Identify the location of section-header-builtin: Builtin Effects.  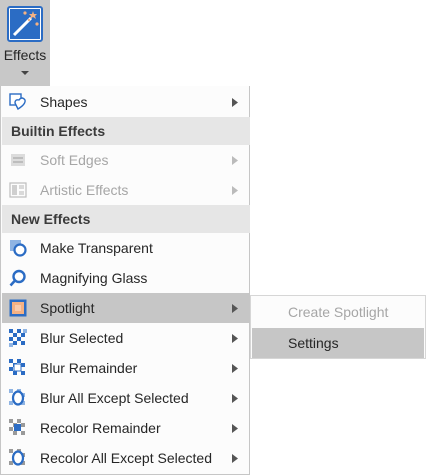
(126, 131).